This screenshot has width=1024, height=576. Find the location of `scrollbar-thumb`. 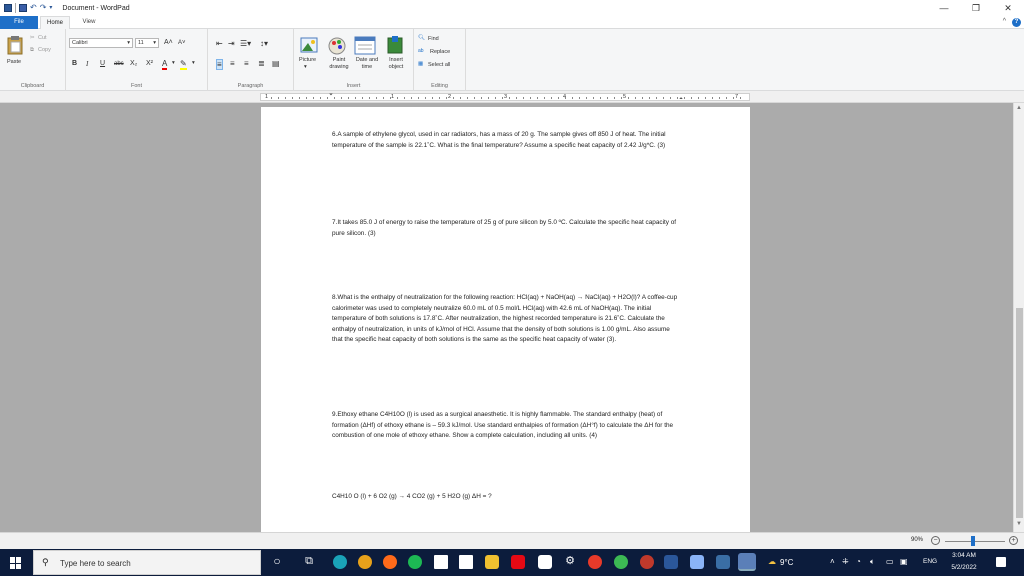

scrollbar-thumb is located at coordinates (1019, 413).